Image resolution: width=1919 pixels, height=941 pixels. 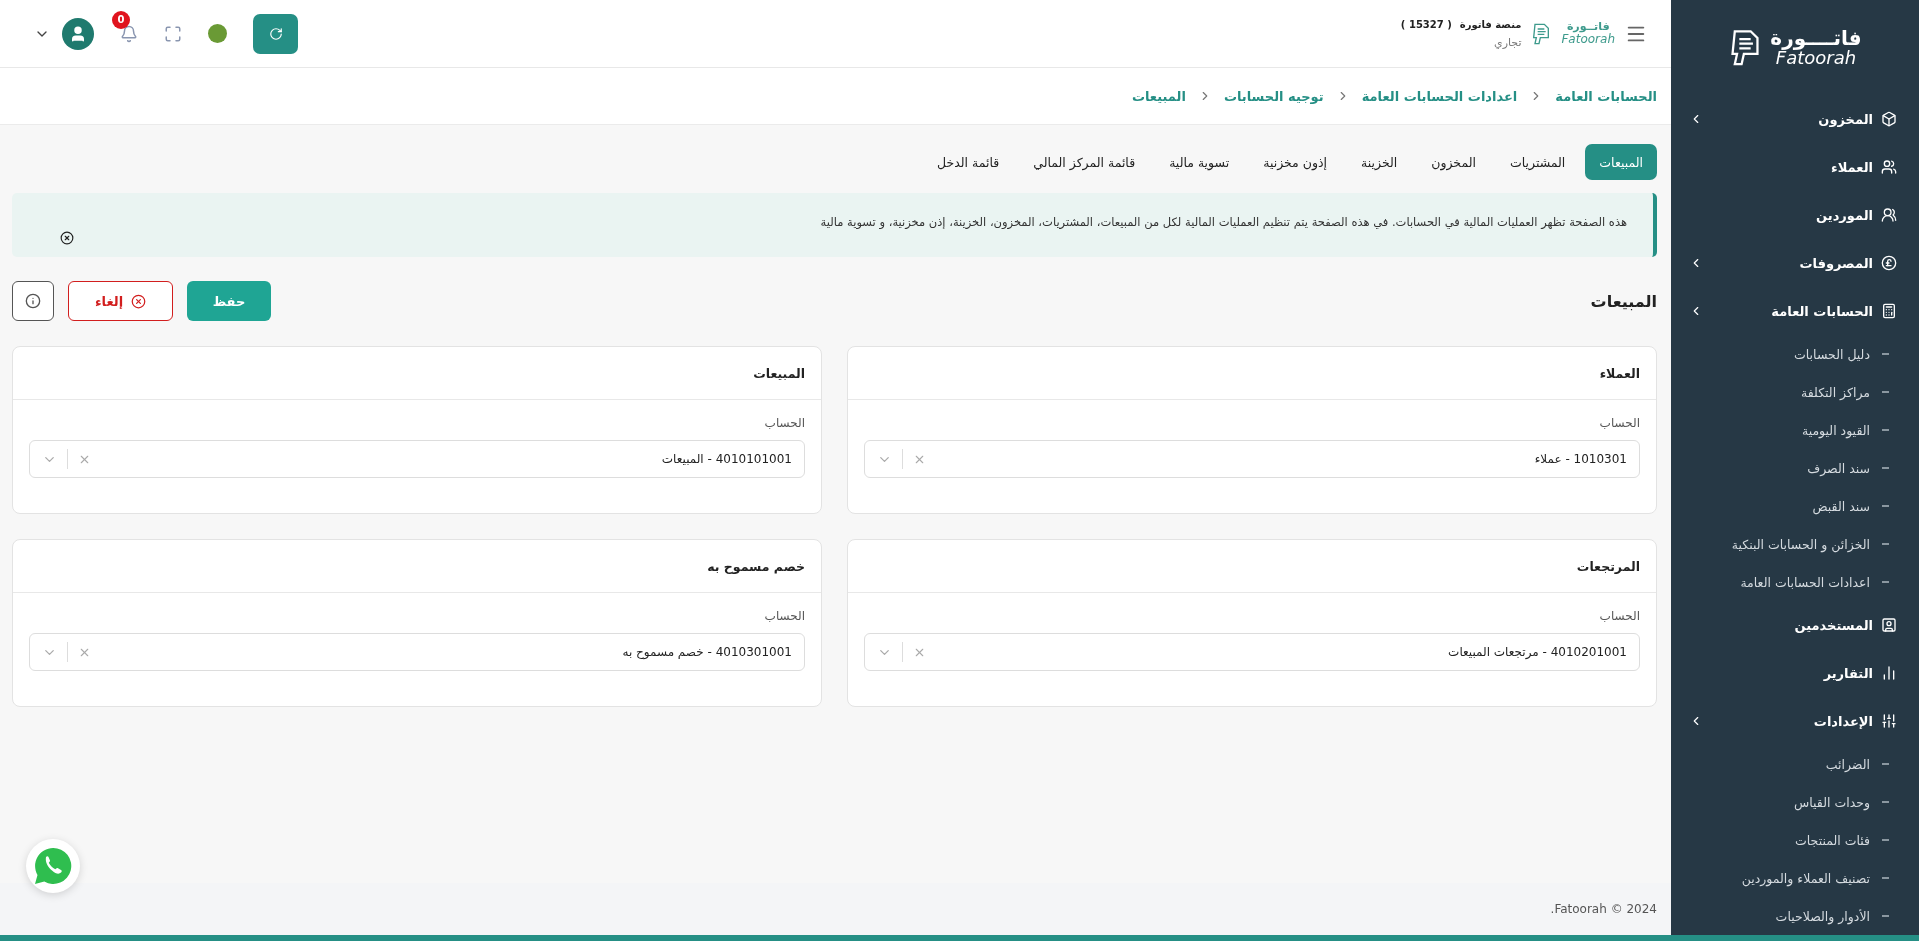 I want to click on sidebar-subitem: دليل الحسابات, so click(x=1795, y=354).